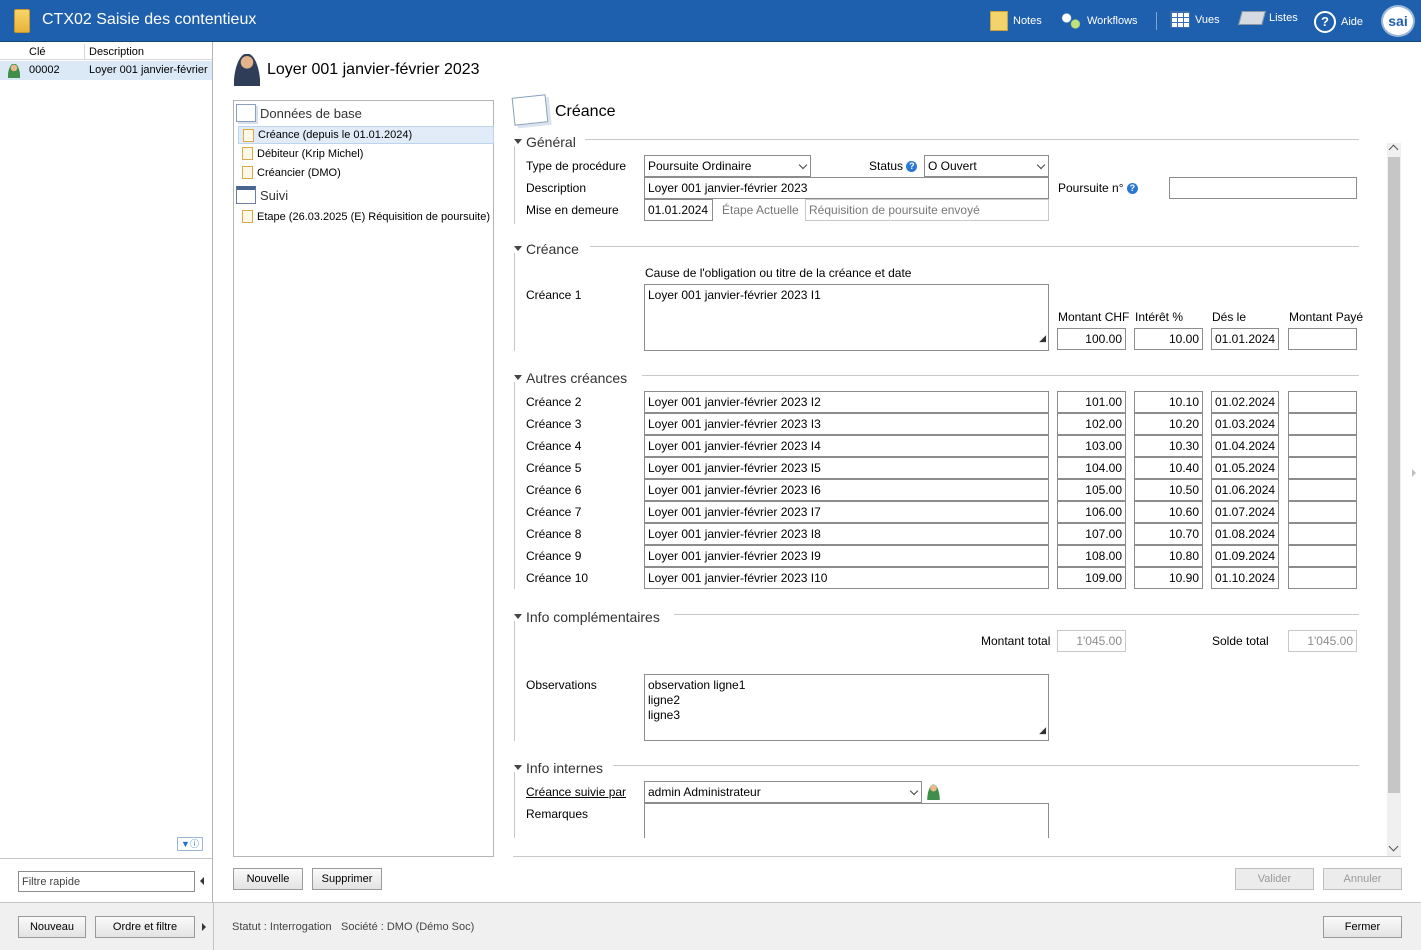  Describe the element at coordinates (1168, 556) in the screenshot. I see `autre-creance-interet: 10.80` at that location.